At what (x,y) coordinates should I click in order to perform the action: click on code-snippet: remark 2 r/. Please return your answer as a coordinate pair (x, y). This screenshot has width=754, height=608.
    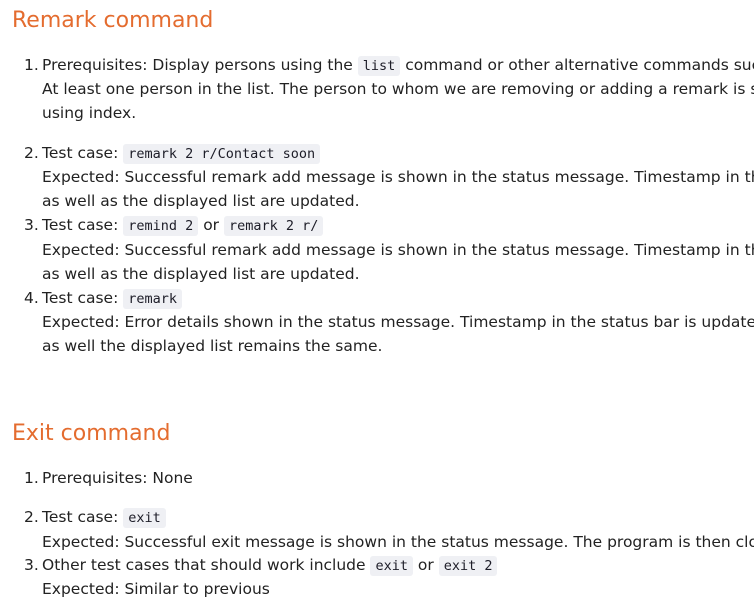
    Looking at the image, I should click on (273, 226).